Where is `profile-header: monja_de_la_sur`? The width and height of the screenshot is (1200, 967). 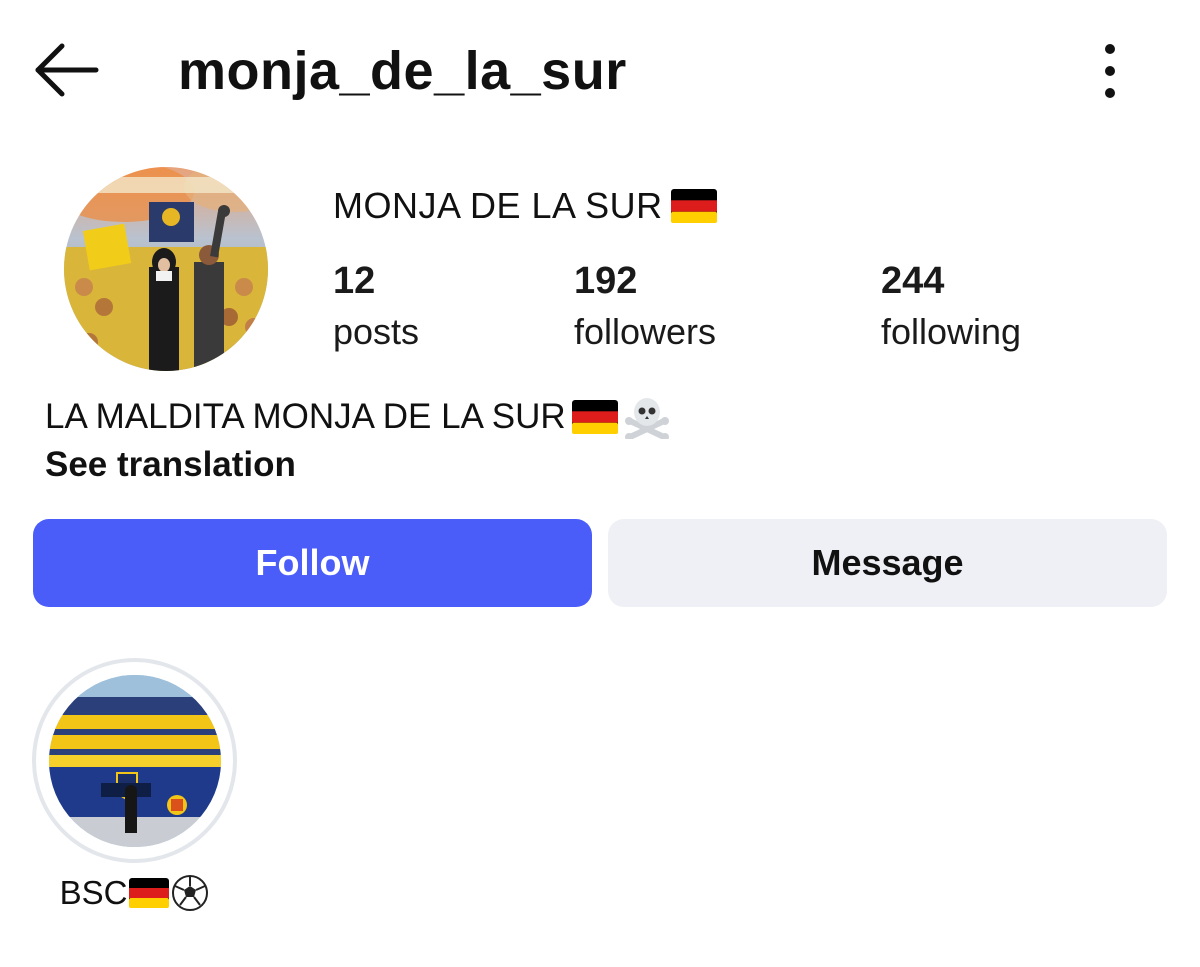
profile-header: monja_de_la_sur is located at coordinates (600, 70).